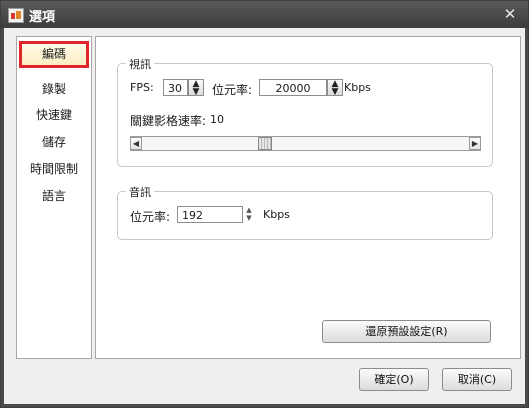 The height and width of the screenshot is (408, 529). Describe the element at coordinates (140, 192) in the screenshot. I see `audio-group-title: 音訊` at that location.